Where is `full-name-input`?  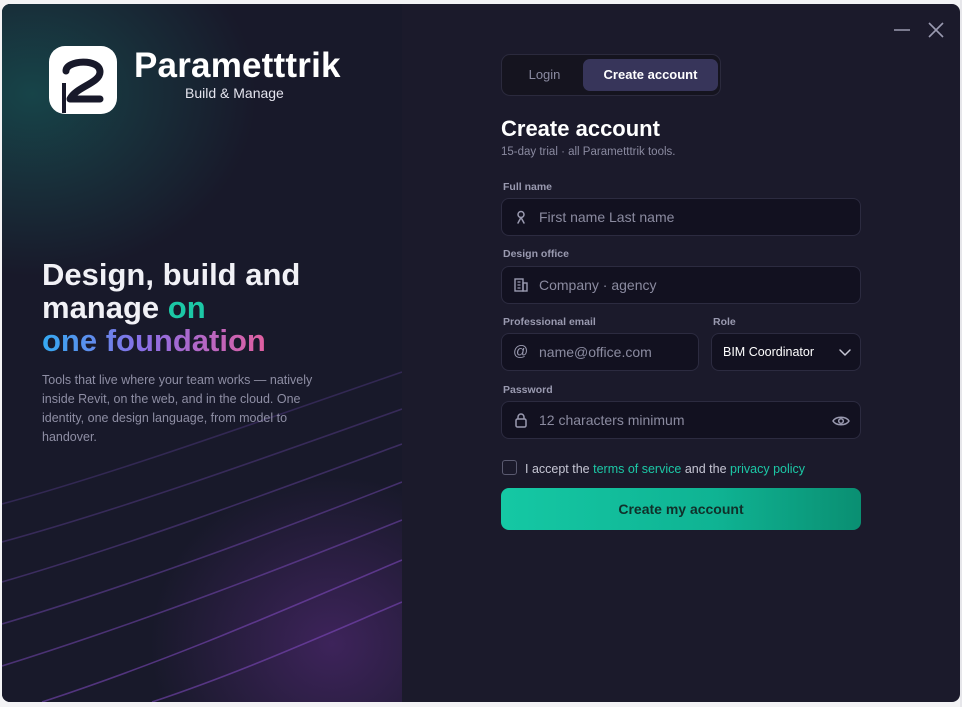 full-name-input is located at coordinates (694, 217).